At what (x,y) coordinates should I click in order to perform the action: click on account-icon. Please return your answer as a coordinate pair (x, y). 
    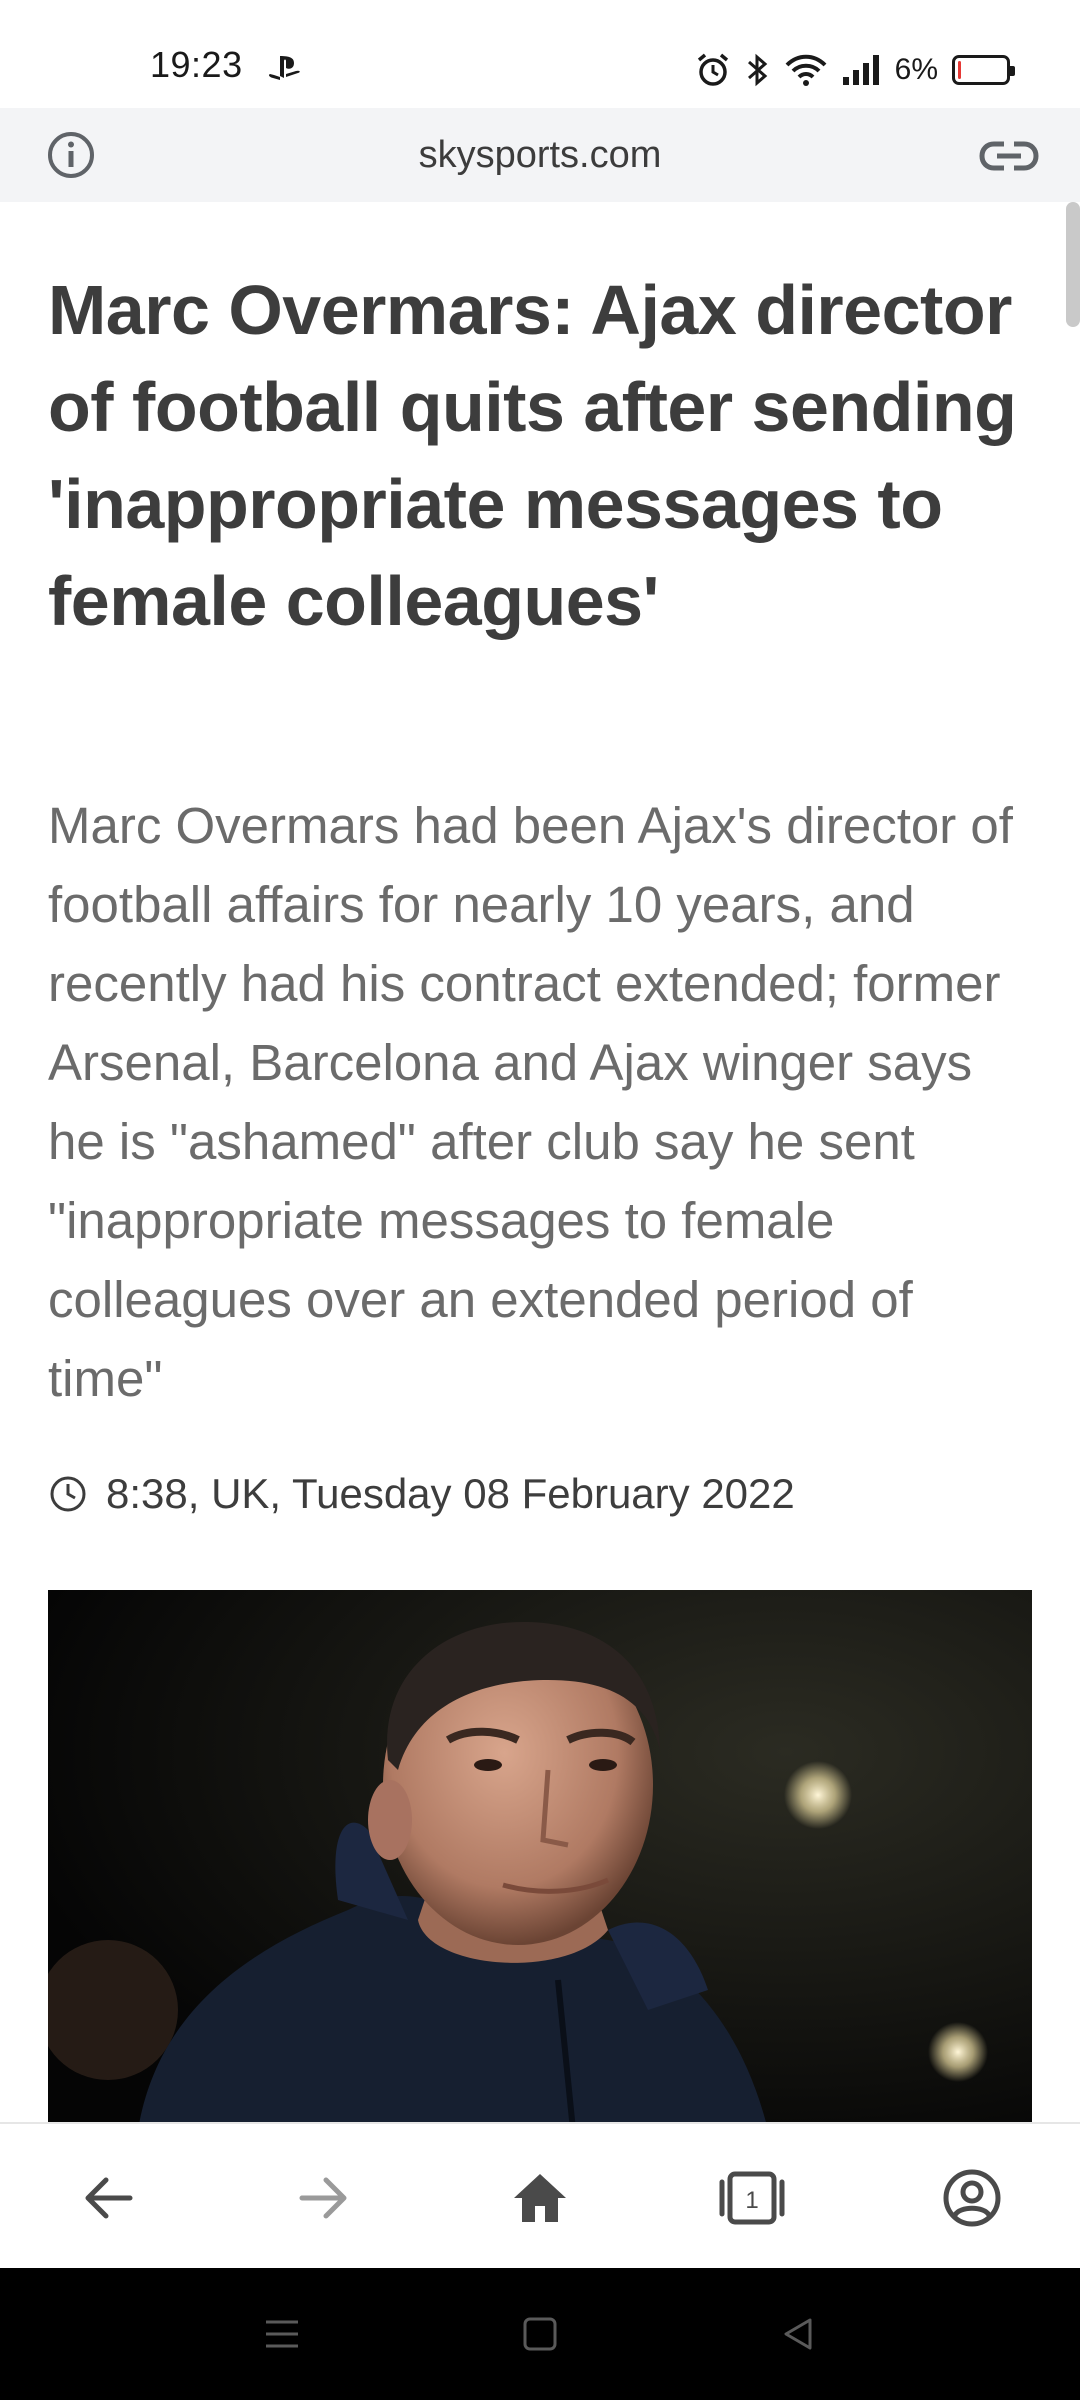
    Looking at the image, I should click on (972, 2198).